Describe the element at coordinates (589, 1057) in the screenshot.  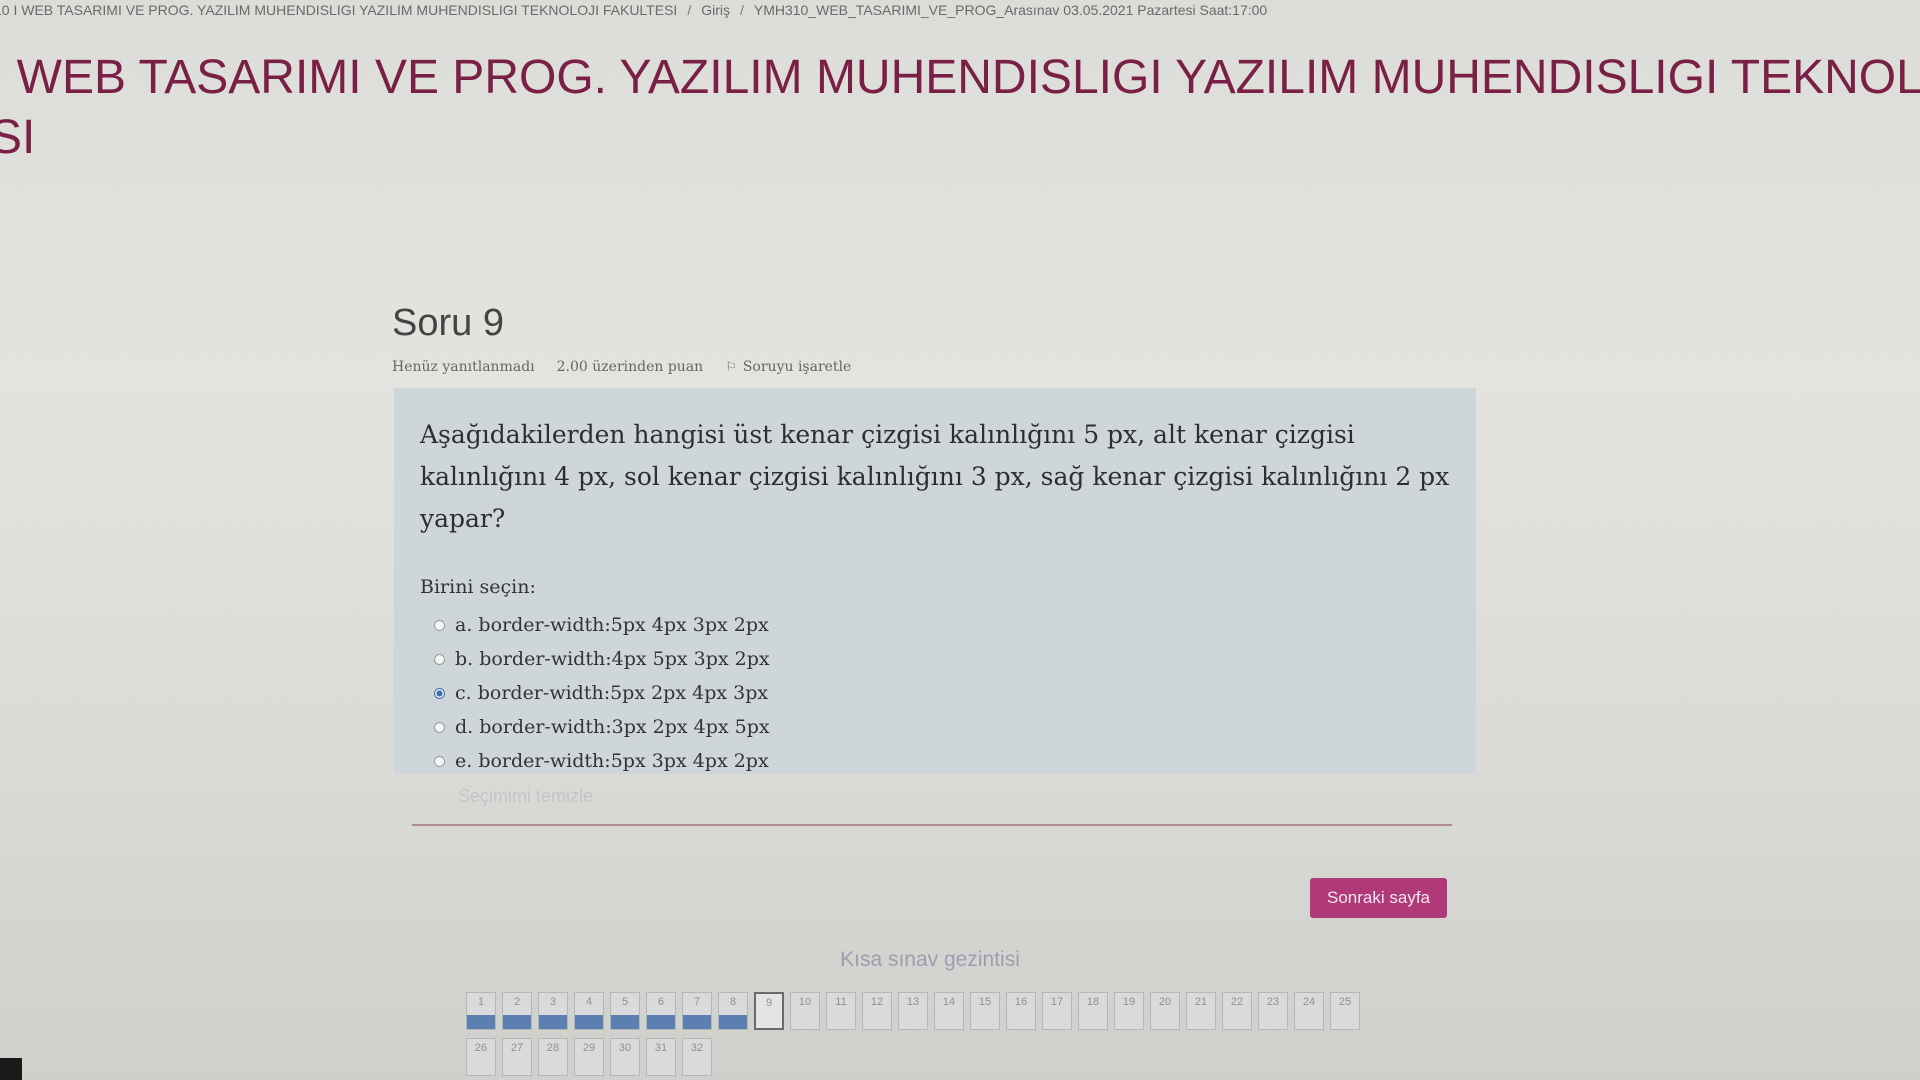
I see `quiz-nav-button: 29` at that location.